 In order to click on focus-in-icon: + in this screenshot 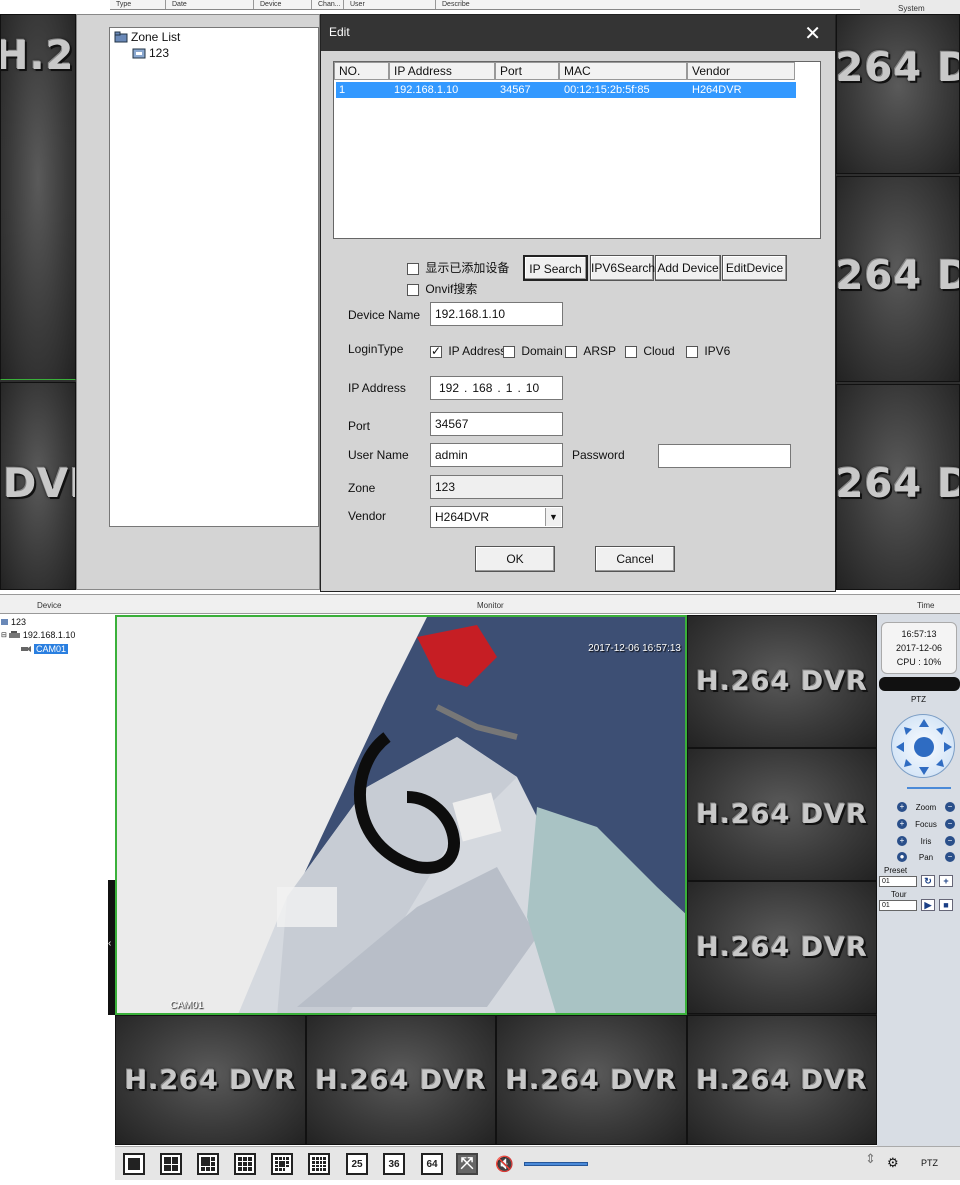, I will do `click(902, 824)`.